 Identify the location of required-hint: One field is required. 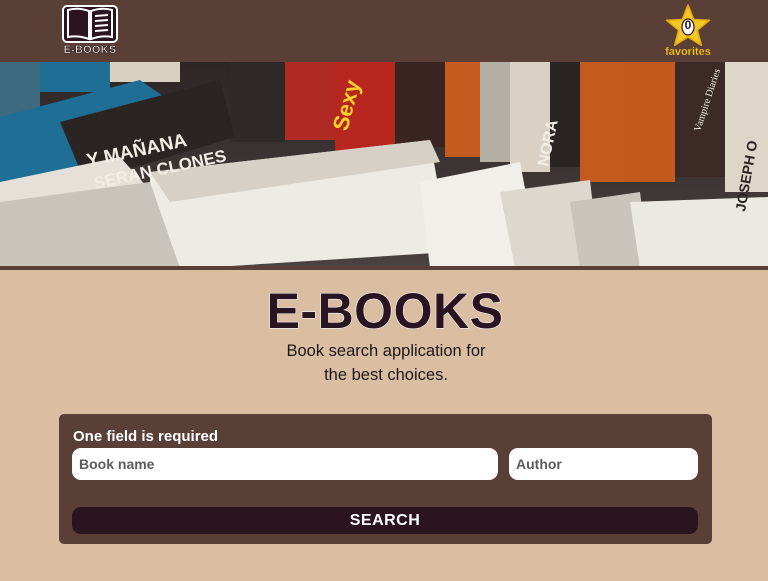
(146, 436).